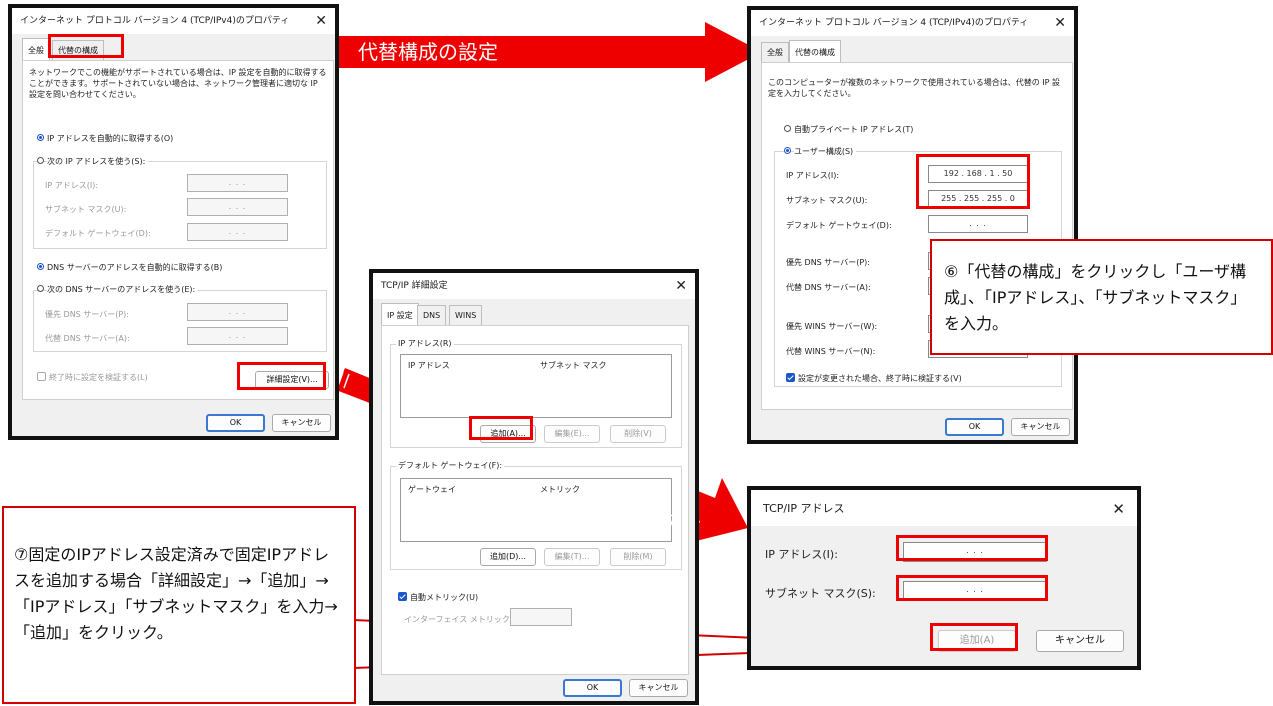 Image resolution: width=1273 pixels, height=706 pixels. What do you see at coordinates (432, 315) in the screenshot?
I see `tab-dns: DNS` at bounding box center [432, 315].